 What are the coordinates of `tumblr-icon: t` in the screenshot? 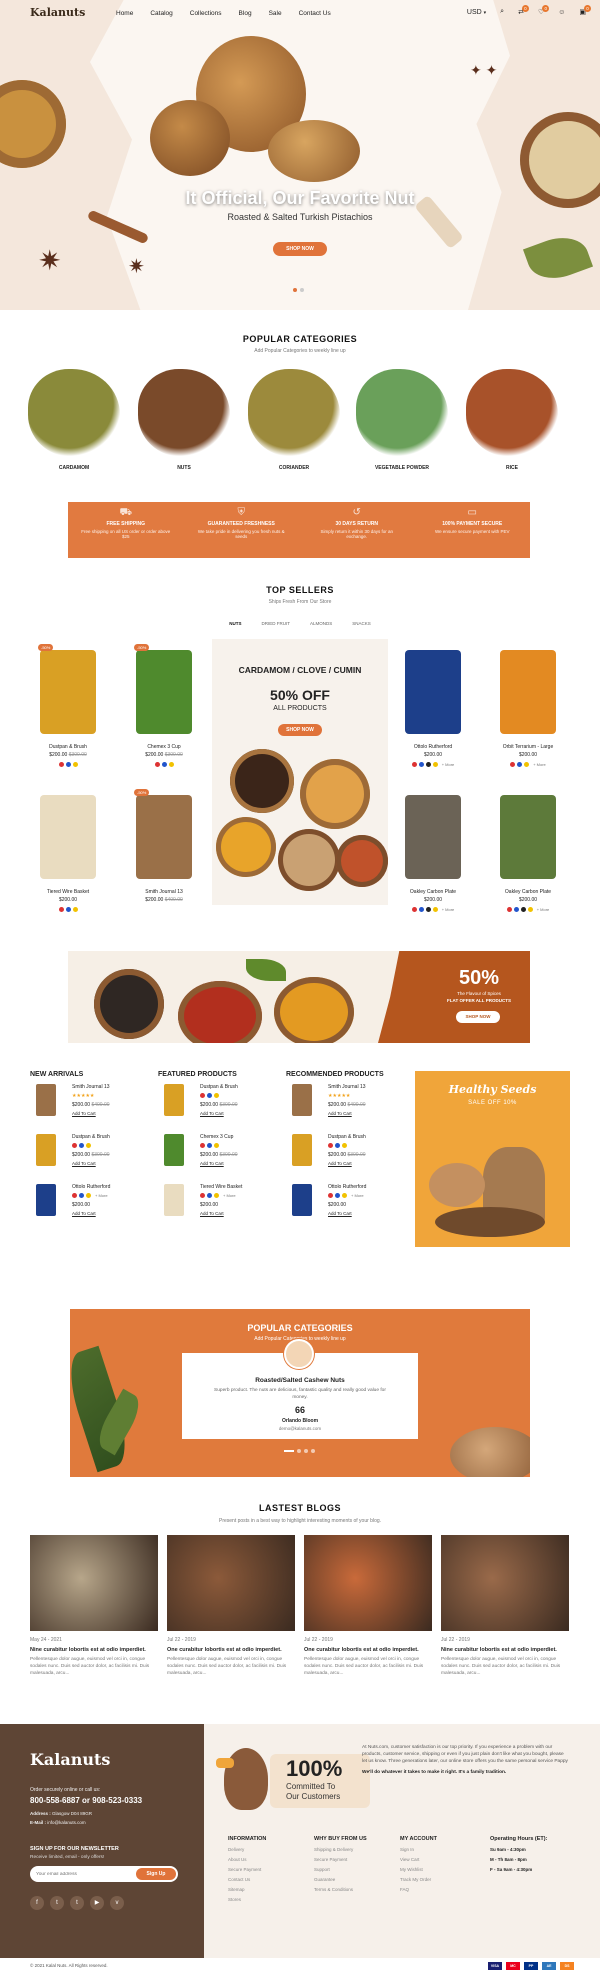 It's located at (77, 1903).